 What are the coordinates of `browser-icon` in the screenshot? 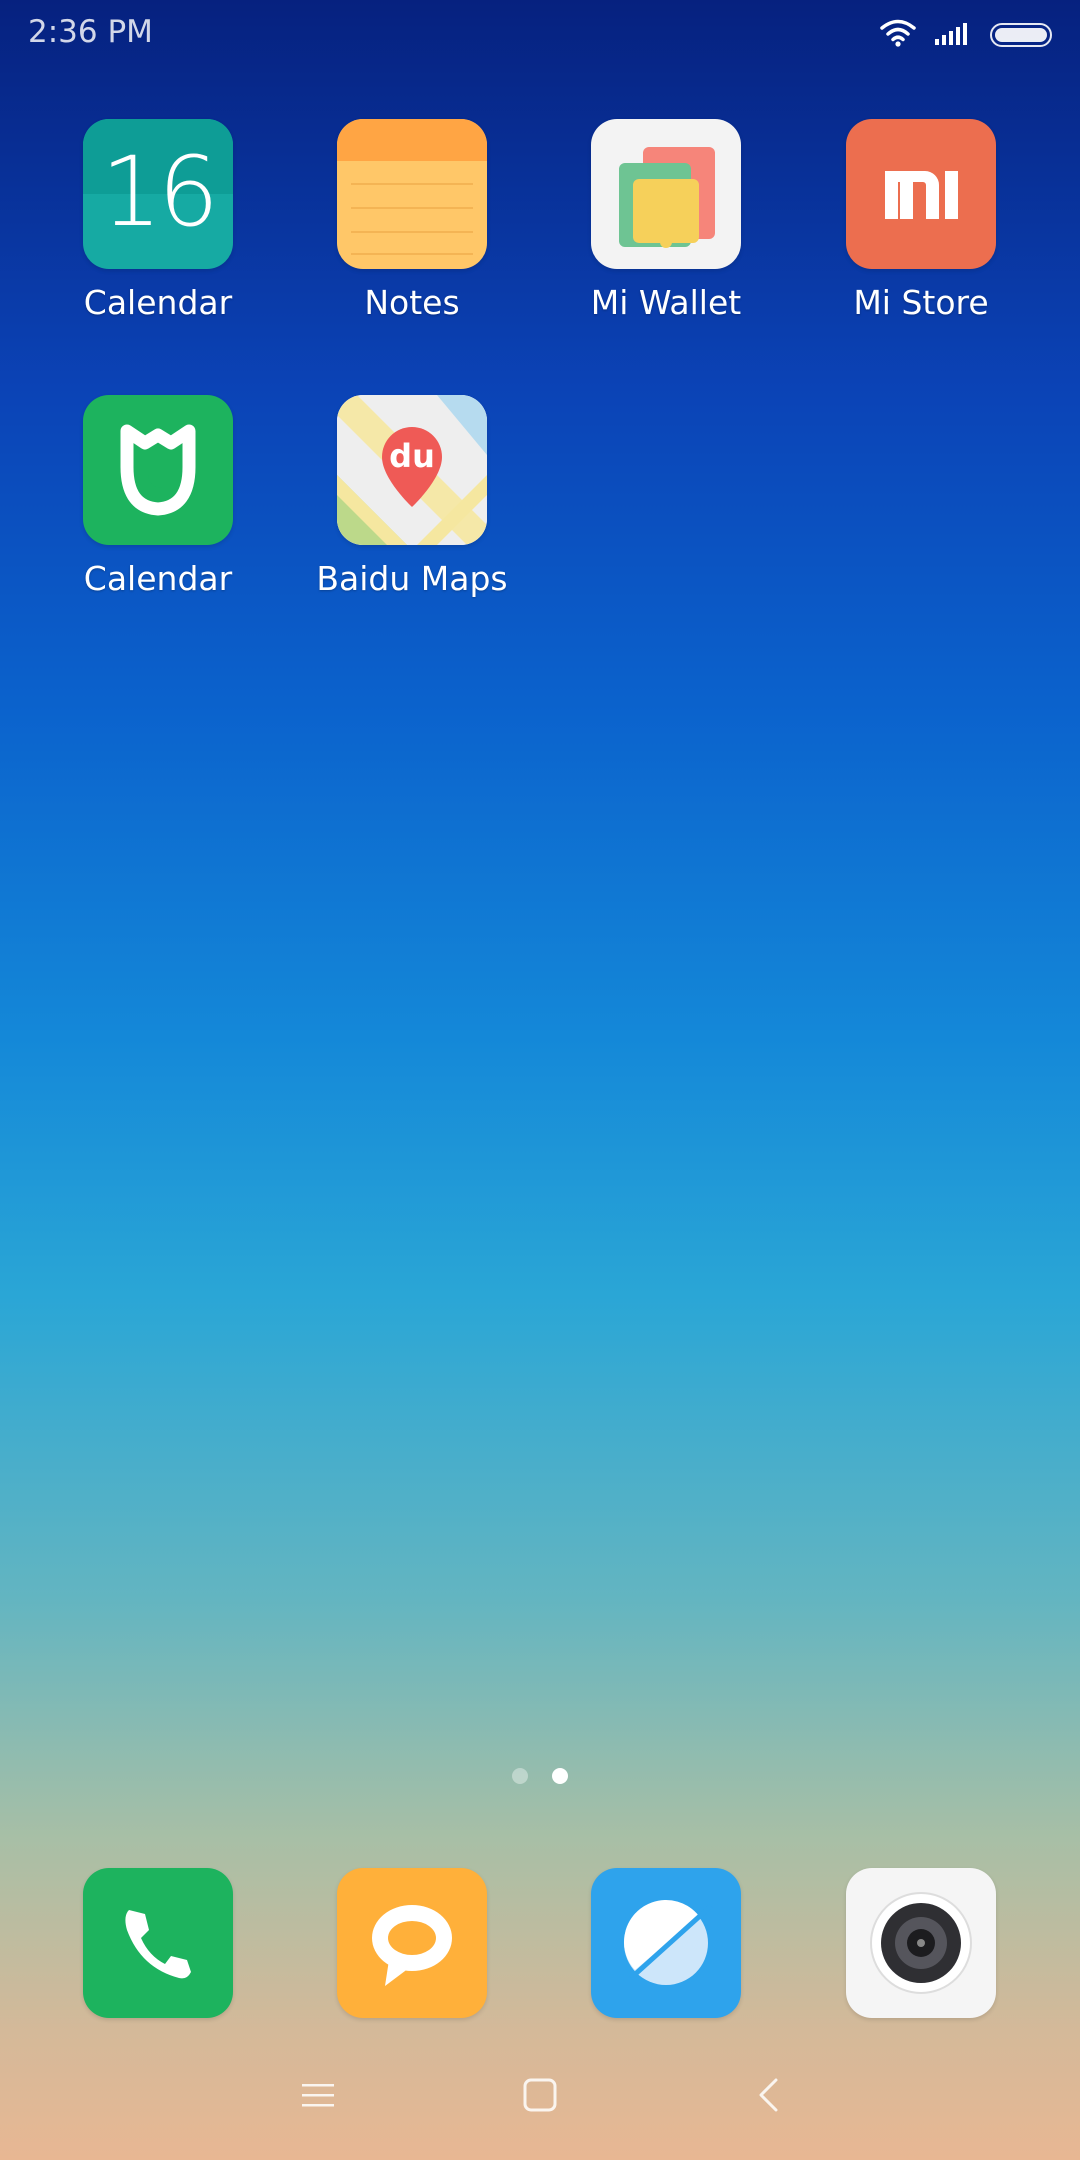 It's located at (666, 1943).